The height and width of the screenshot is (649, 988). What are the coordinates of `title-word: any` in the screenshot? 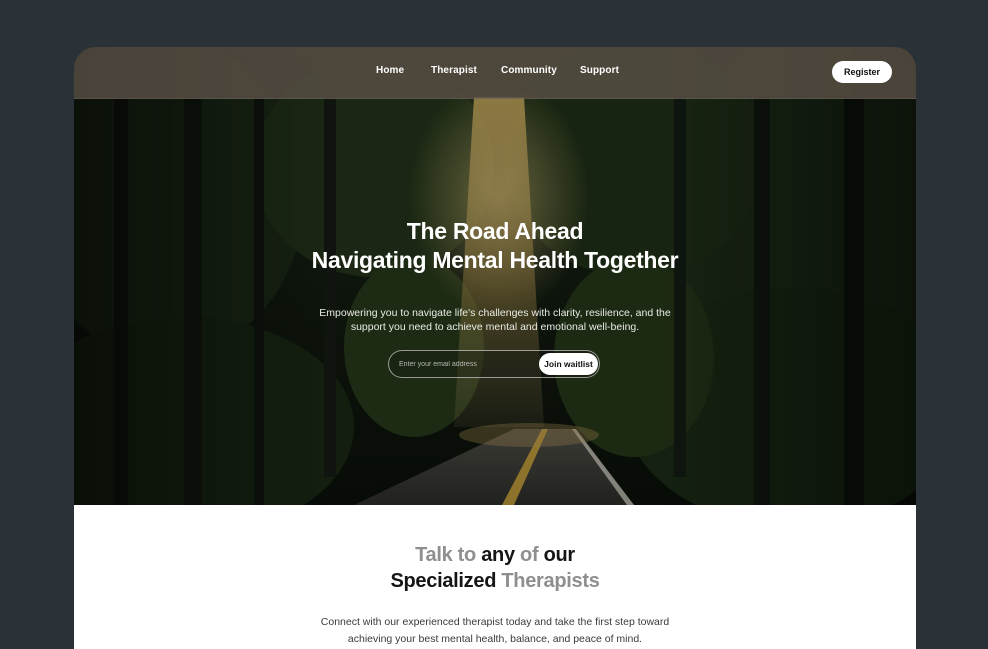 It's located at (498, 555).